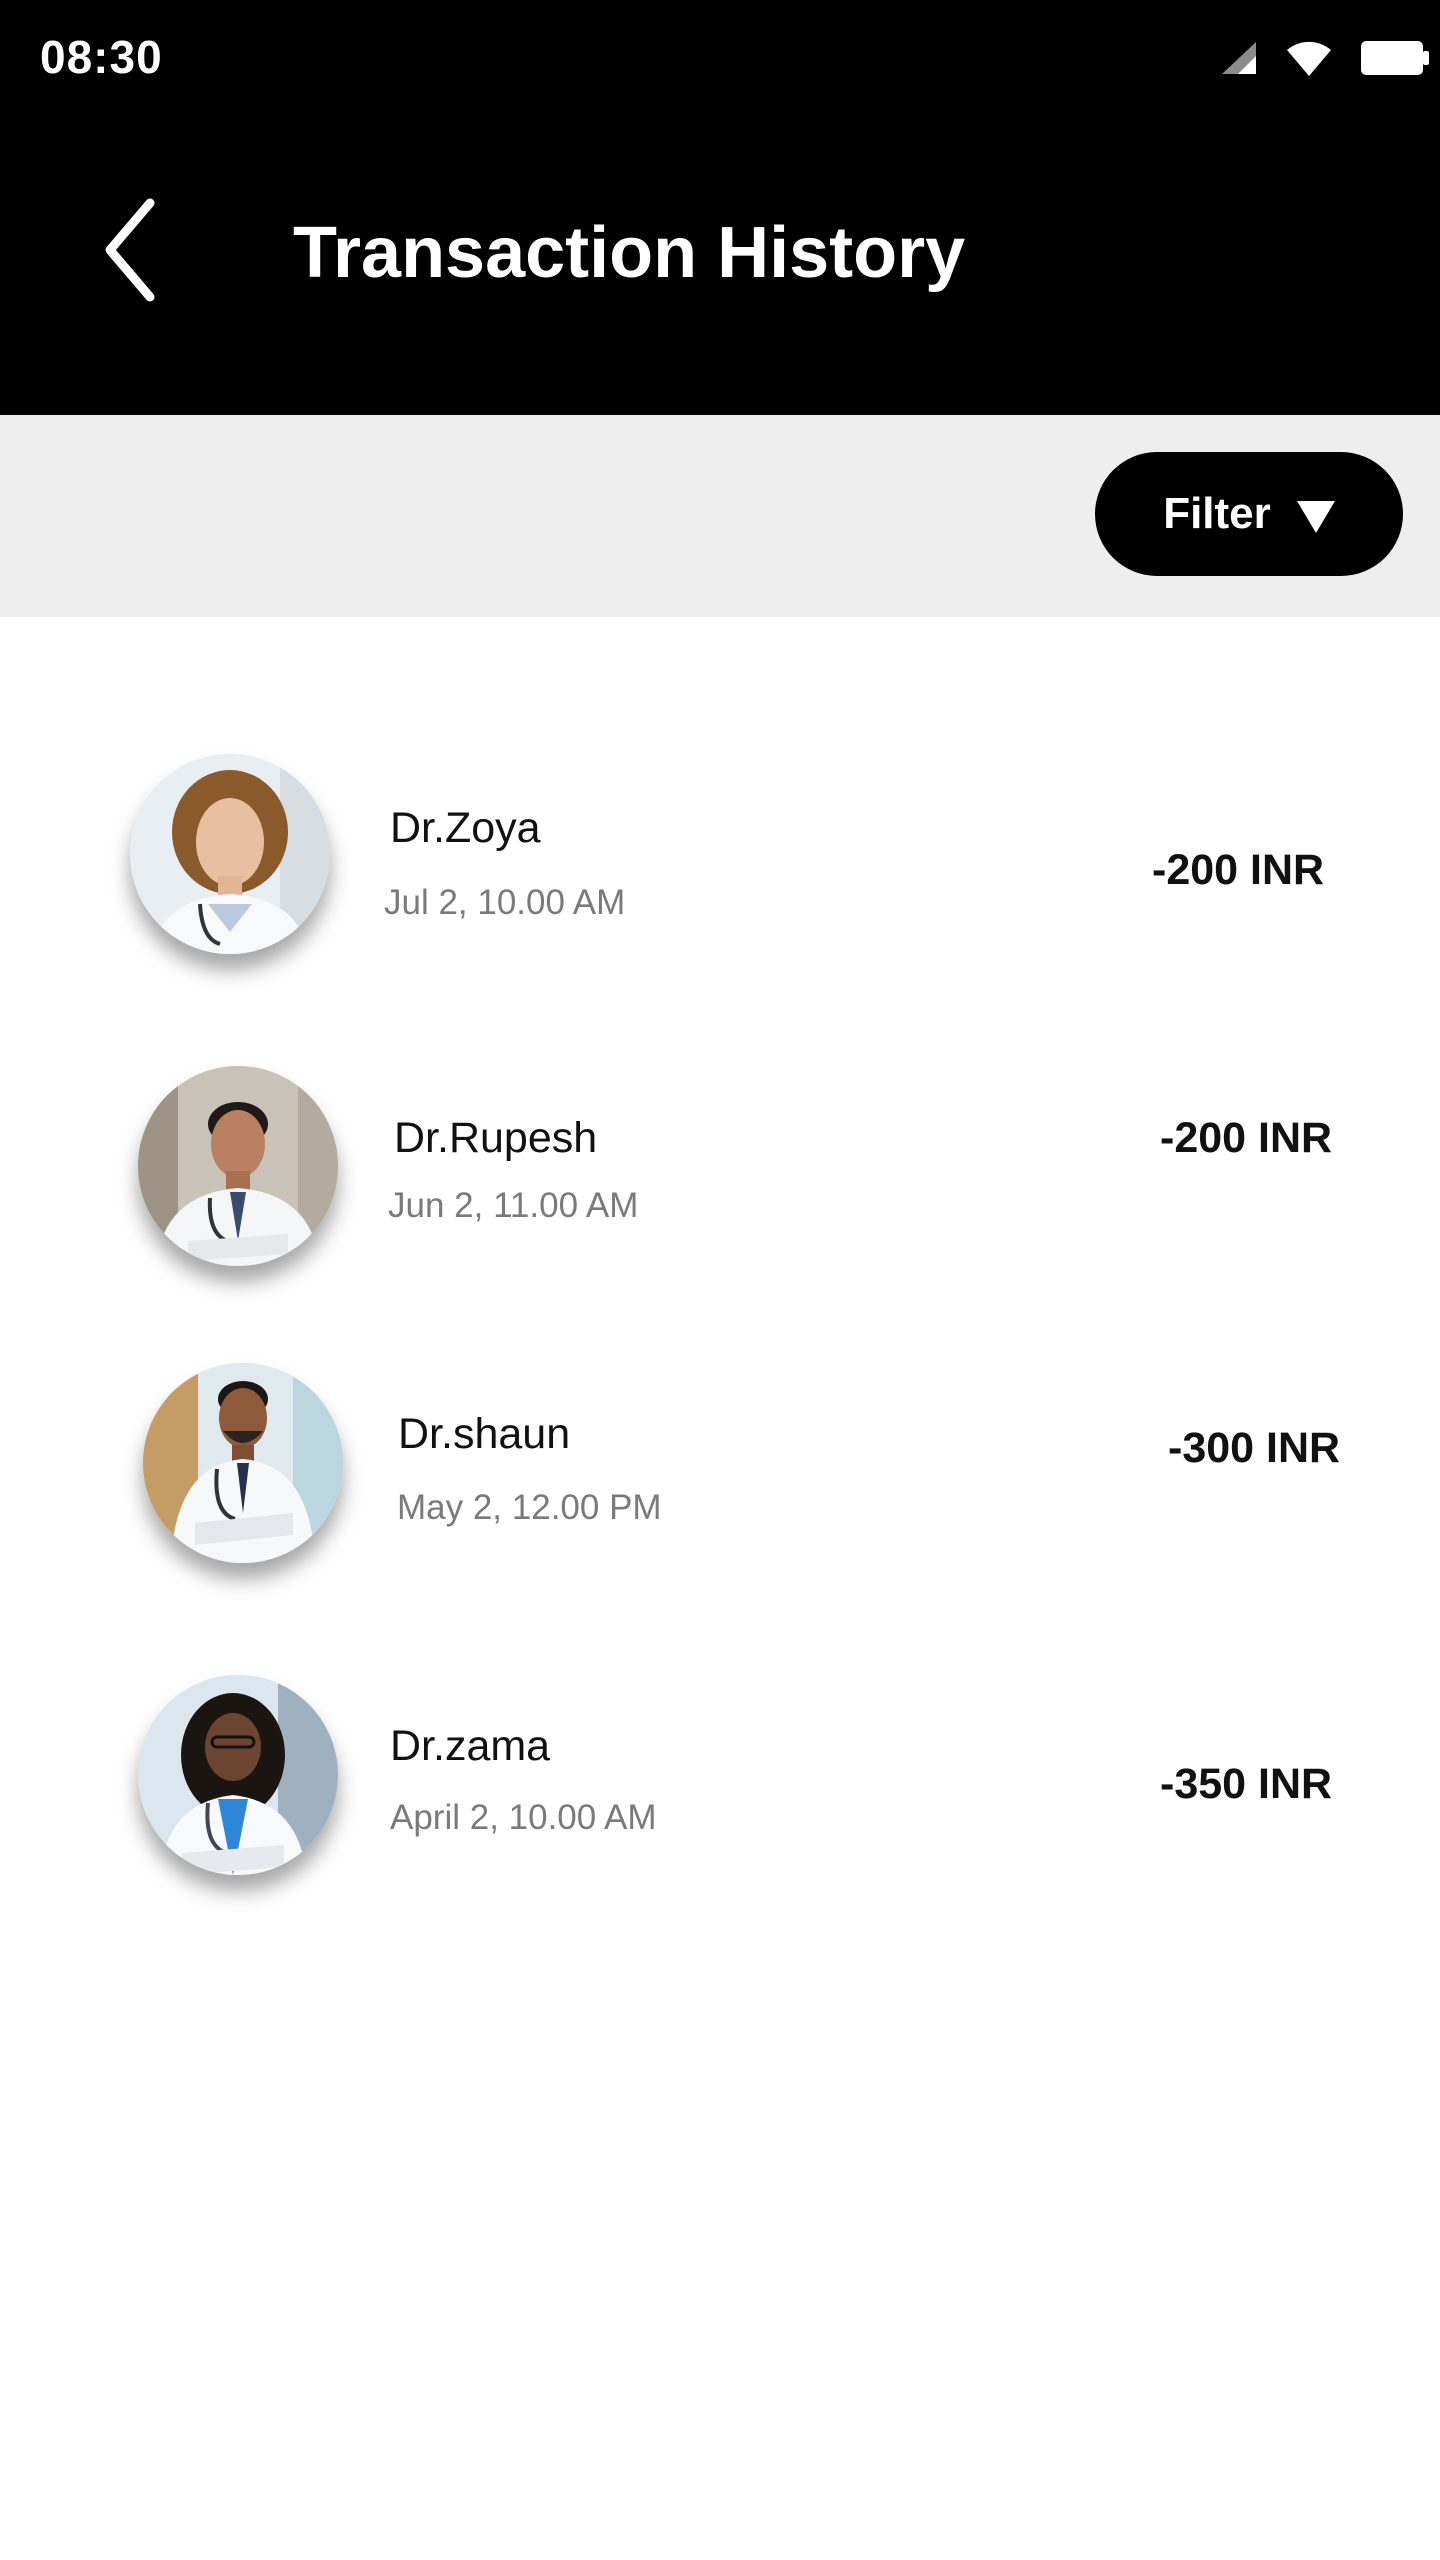  What do you see at coordinates (513, 1205) in the screenshot?
I see `transaction-date: Jun 2, 11.00 AM` at bounding box center [513, 1205].